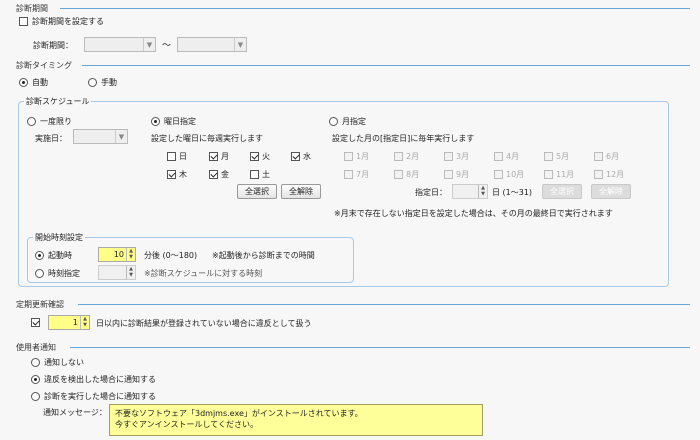  I want to click on timing-section-title: 診断タイミング, so click(44, 65).